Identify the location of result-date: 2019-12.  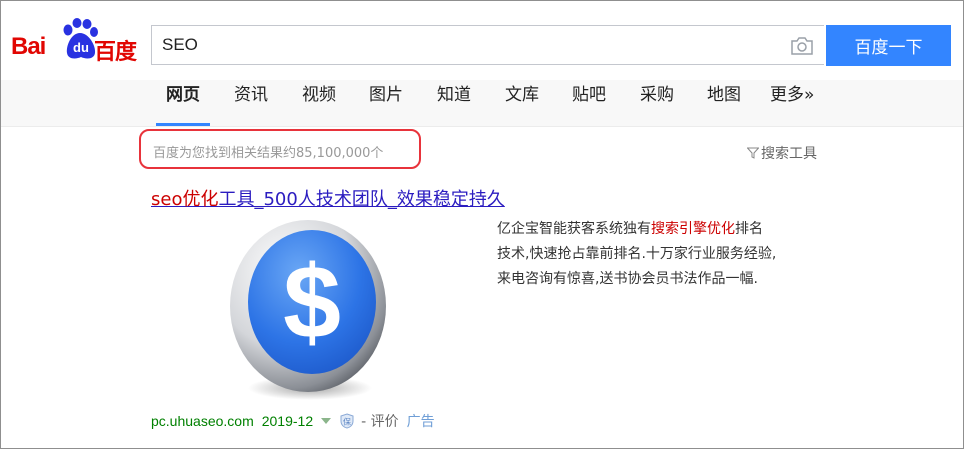
(287, 421).